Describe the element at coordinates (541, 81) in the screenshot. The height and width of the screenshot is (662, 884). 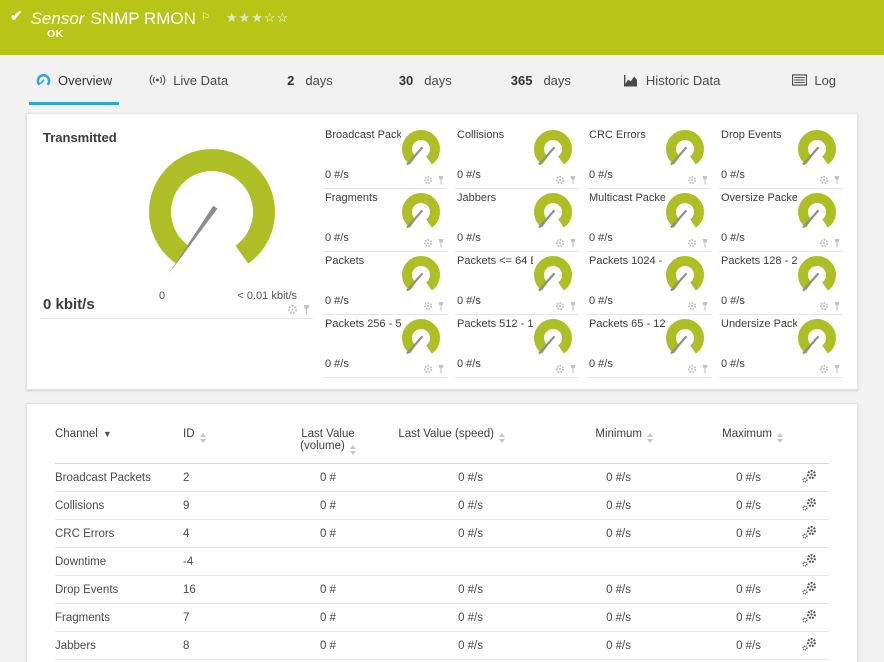
I see `tab-365-days: 365 days` at that location.